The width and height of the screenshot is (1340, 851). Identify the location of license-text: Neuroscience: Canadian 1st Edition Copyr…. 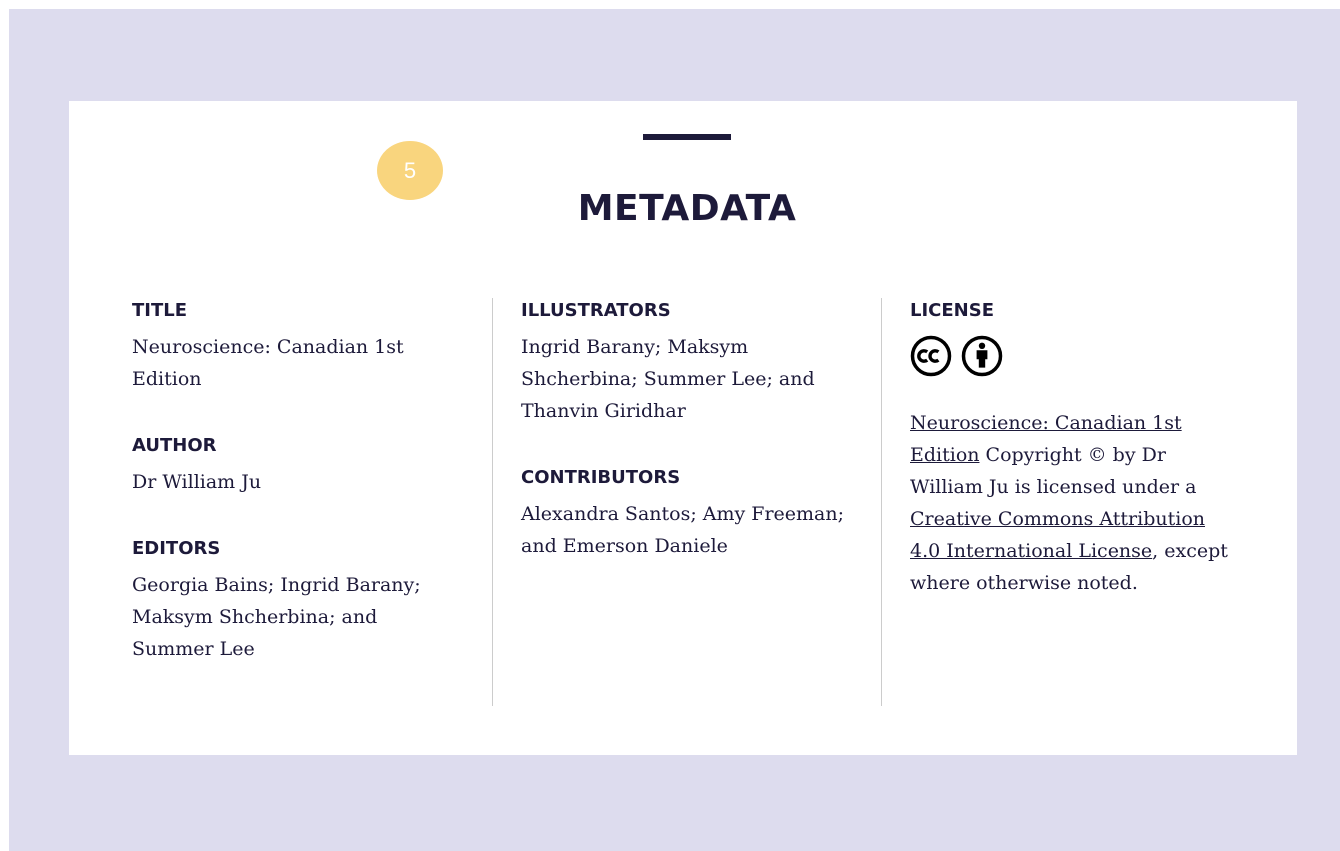
(1075, 503).